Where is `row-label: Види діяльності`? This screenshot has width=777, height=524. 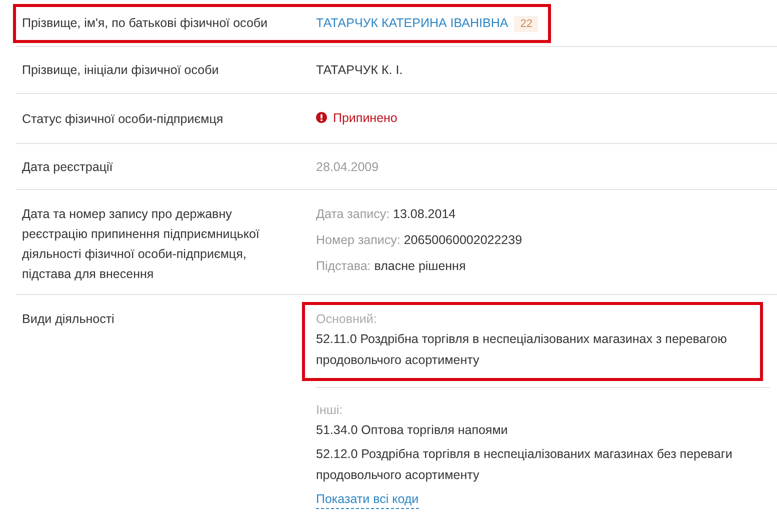 row-label: Види діяльності is located at coordinates (69, 319).